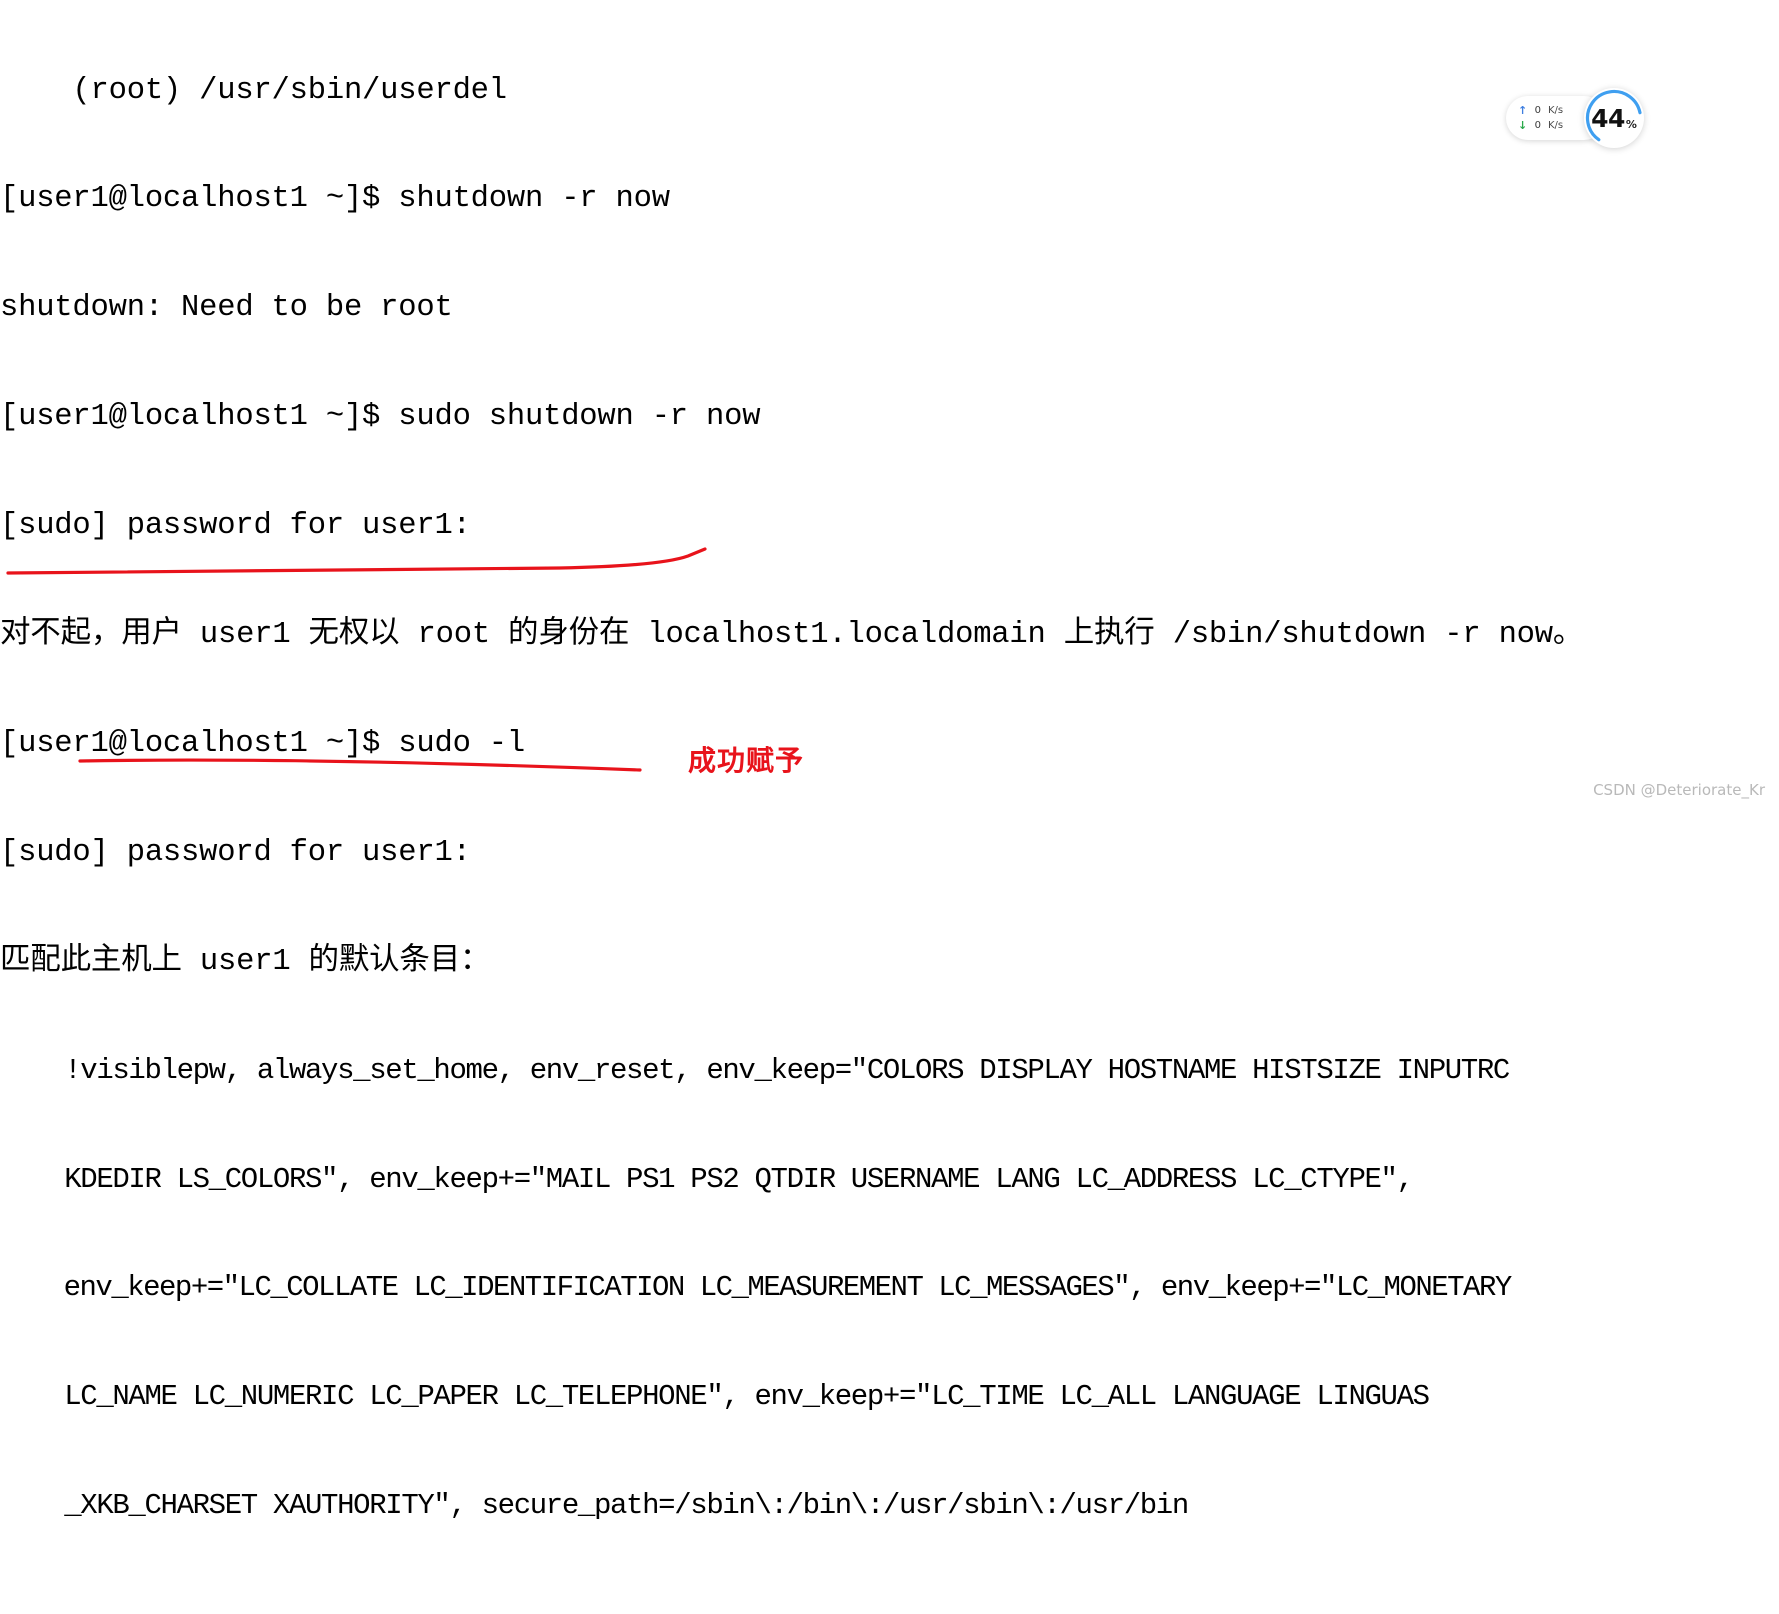 This screenshot has width=1779, height=1614. What do you see at coordinates (226, 308) in the screenshot?
I see `terminal-line: shutdown: Need to be root` at bounding box center [226, 308].